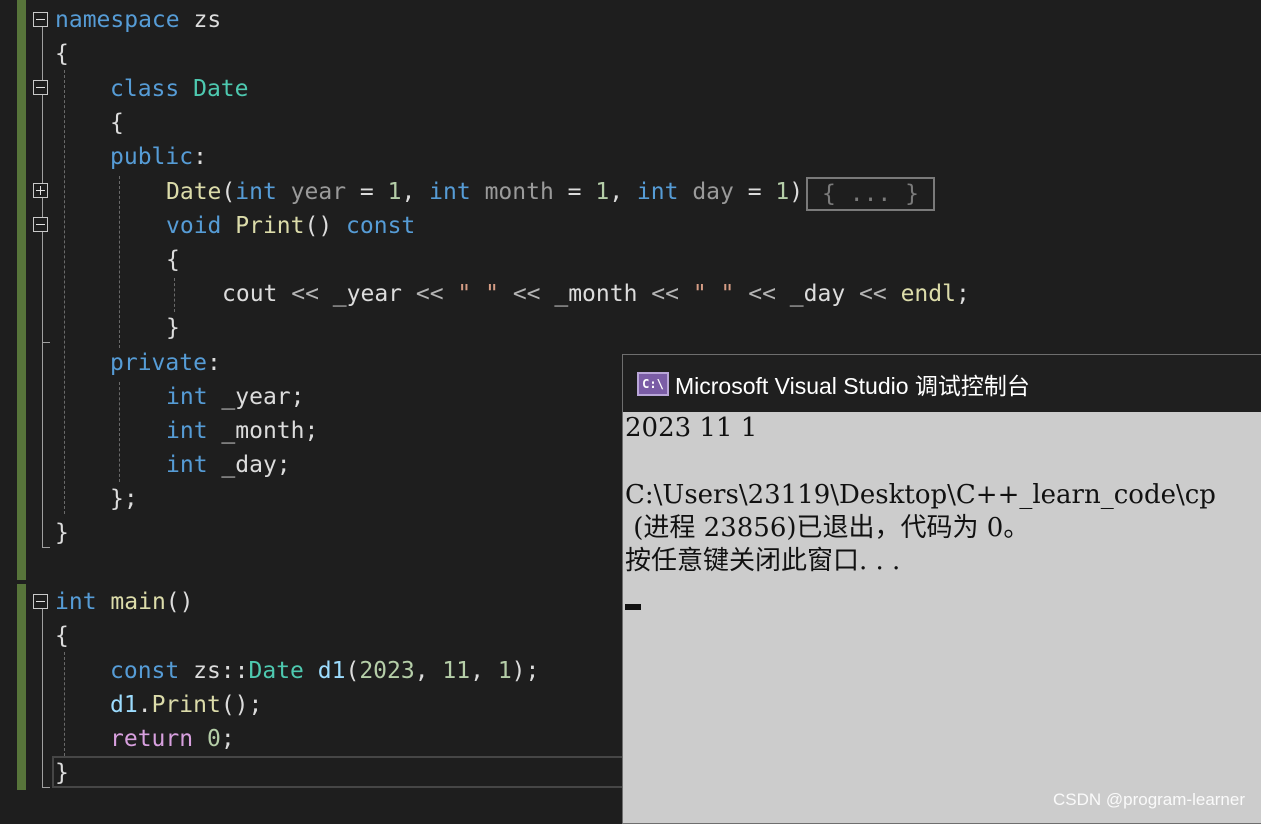  I want to click on collapse-main-icon, so click(40, 601).